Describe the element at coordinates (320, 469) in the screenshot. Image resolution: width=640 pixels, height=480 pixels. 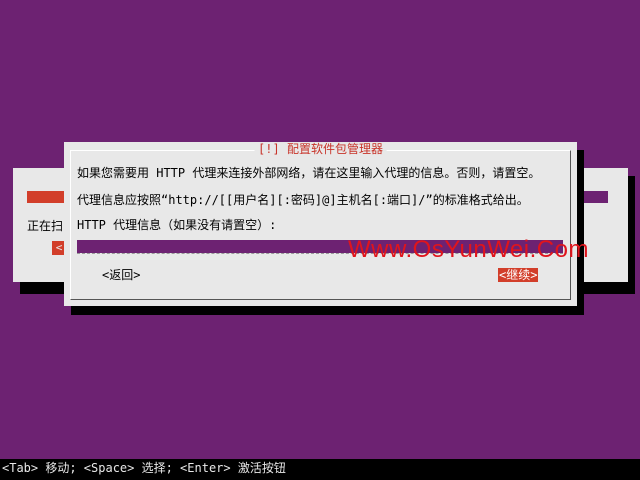
I see `keyboard-help-bar: <Tab> 移动; <Space> 选择; <Enter> 激活按钮` at that location.